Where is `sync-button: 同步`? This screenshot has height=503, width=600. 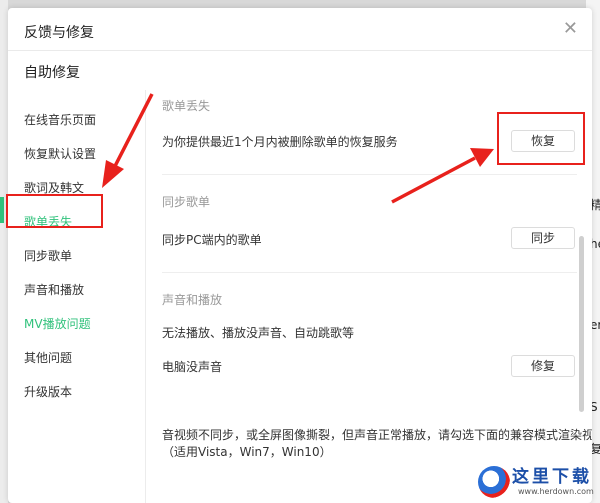 sync-button: 同步 is located at coordinates (543, 238).